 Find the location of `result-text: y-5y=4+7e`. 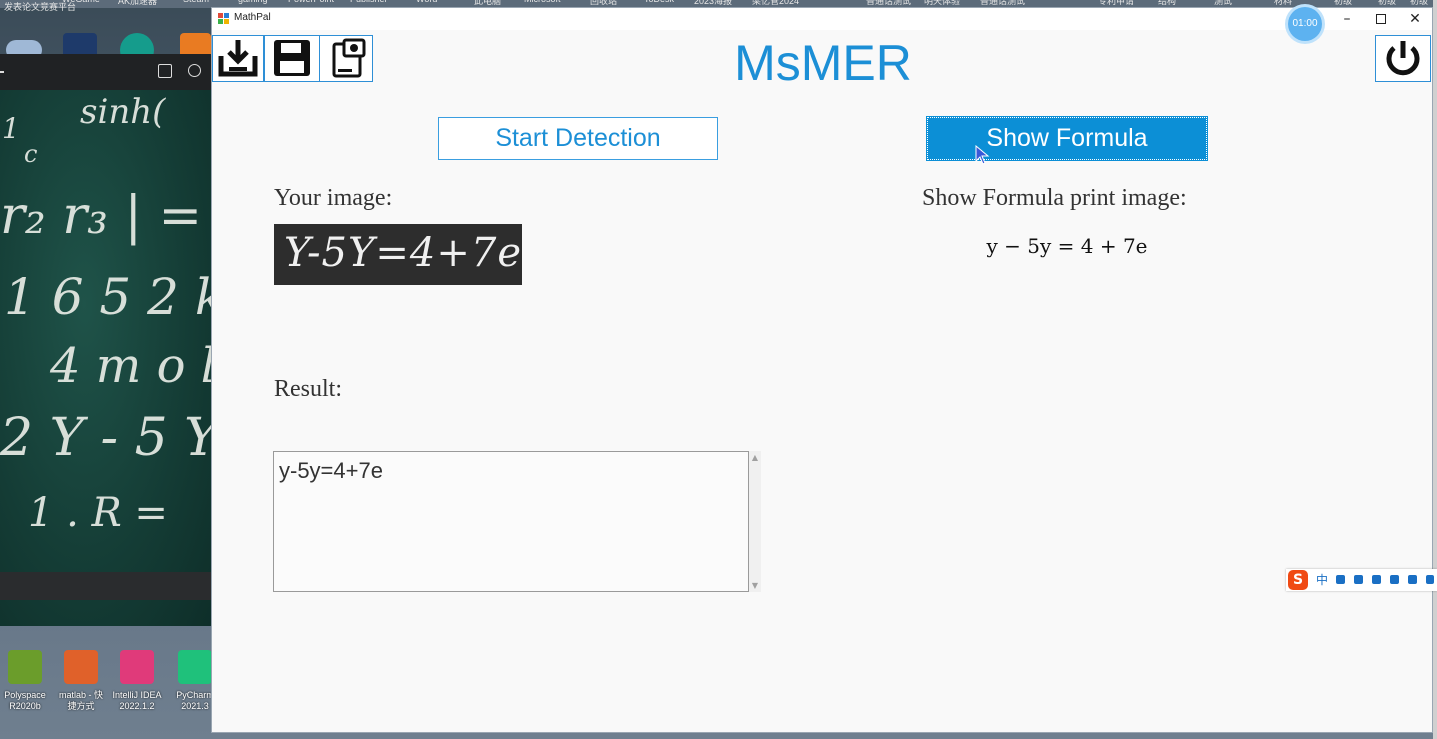

result-text: y-5y=4+7e is located at coordinates (331, 470).